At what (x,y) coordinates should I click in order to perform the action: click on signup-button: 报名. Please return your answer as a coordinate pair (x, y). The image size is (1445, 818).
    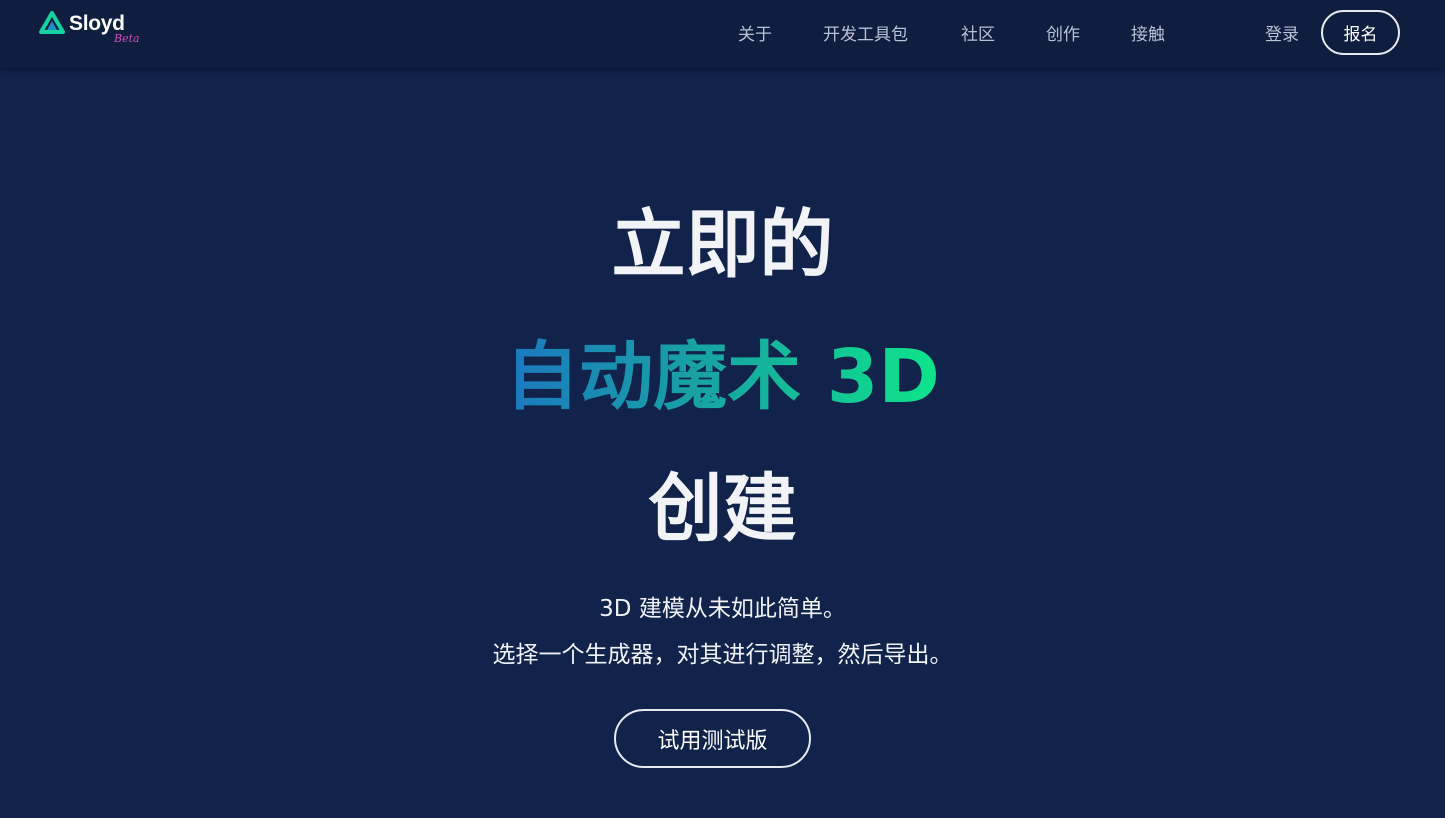
    Looking at the image, I should click on (1360, 32).